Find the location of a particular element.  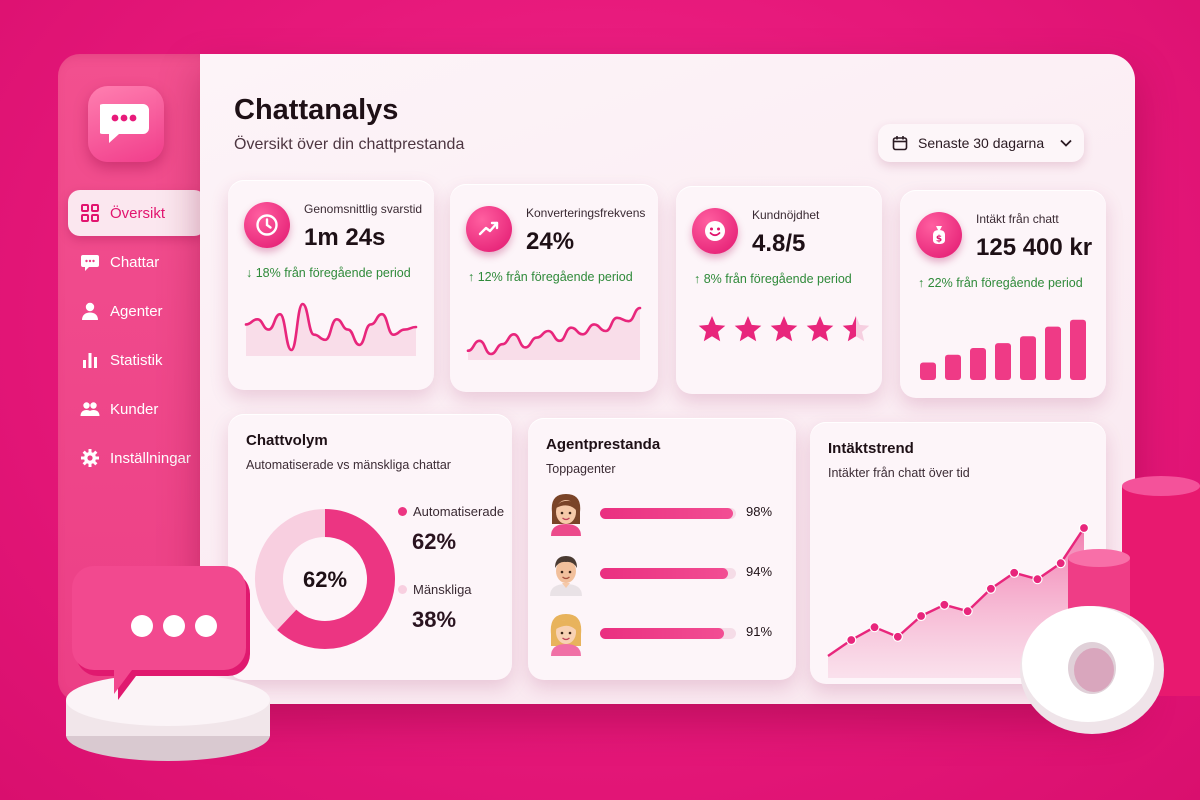

kpi-value: 24% is located at coordinates (550, 241).